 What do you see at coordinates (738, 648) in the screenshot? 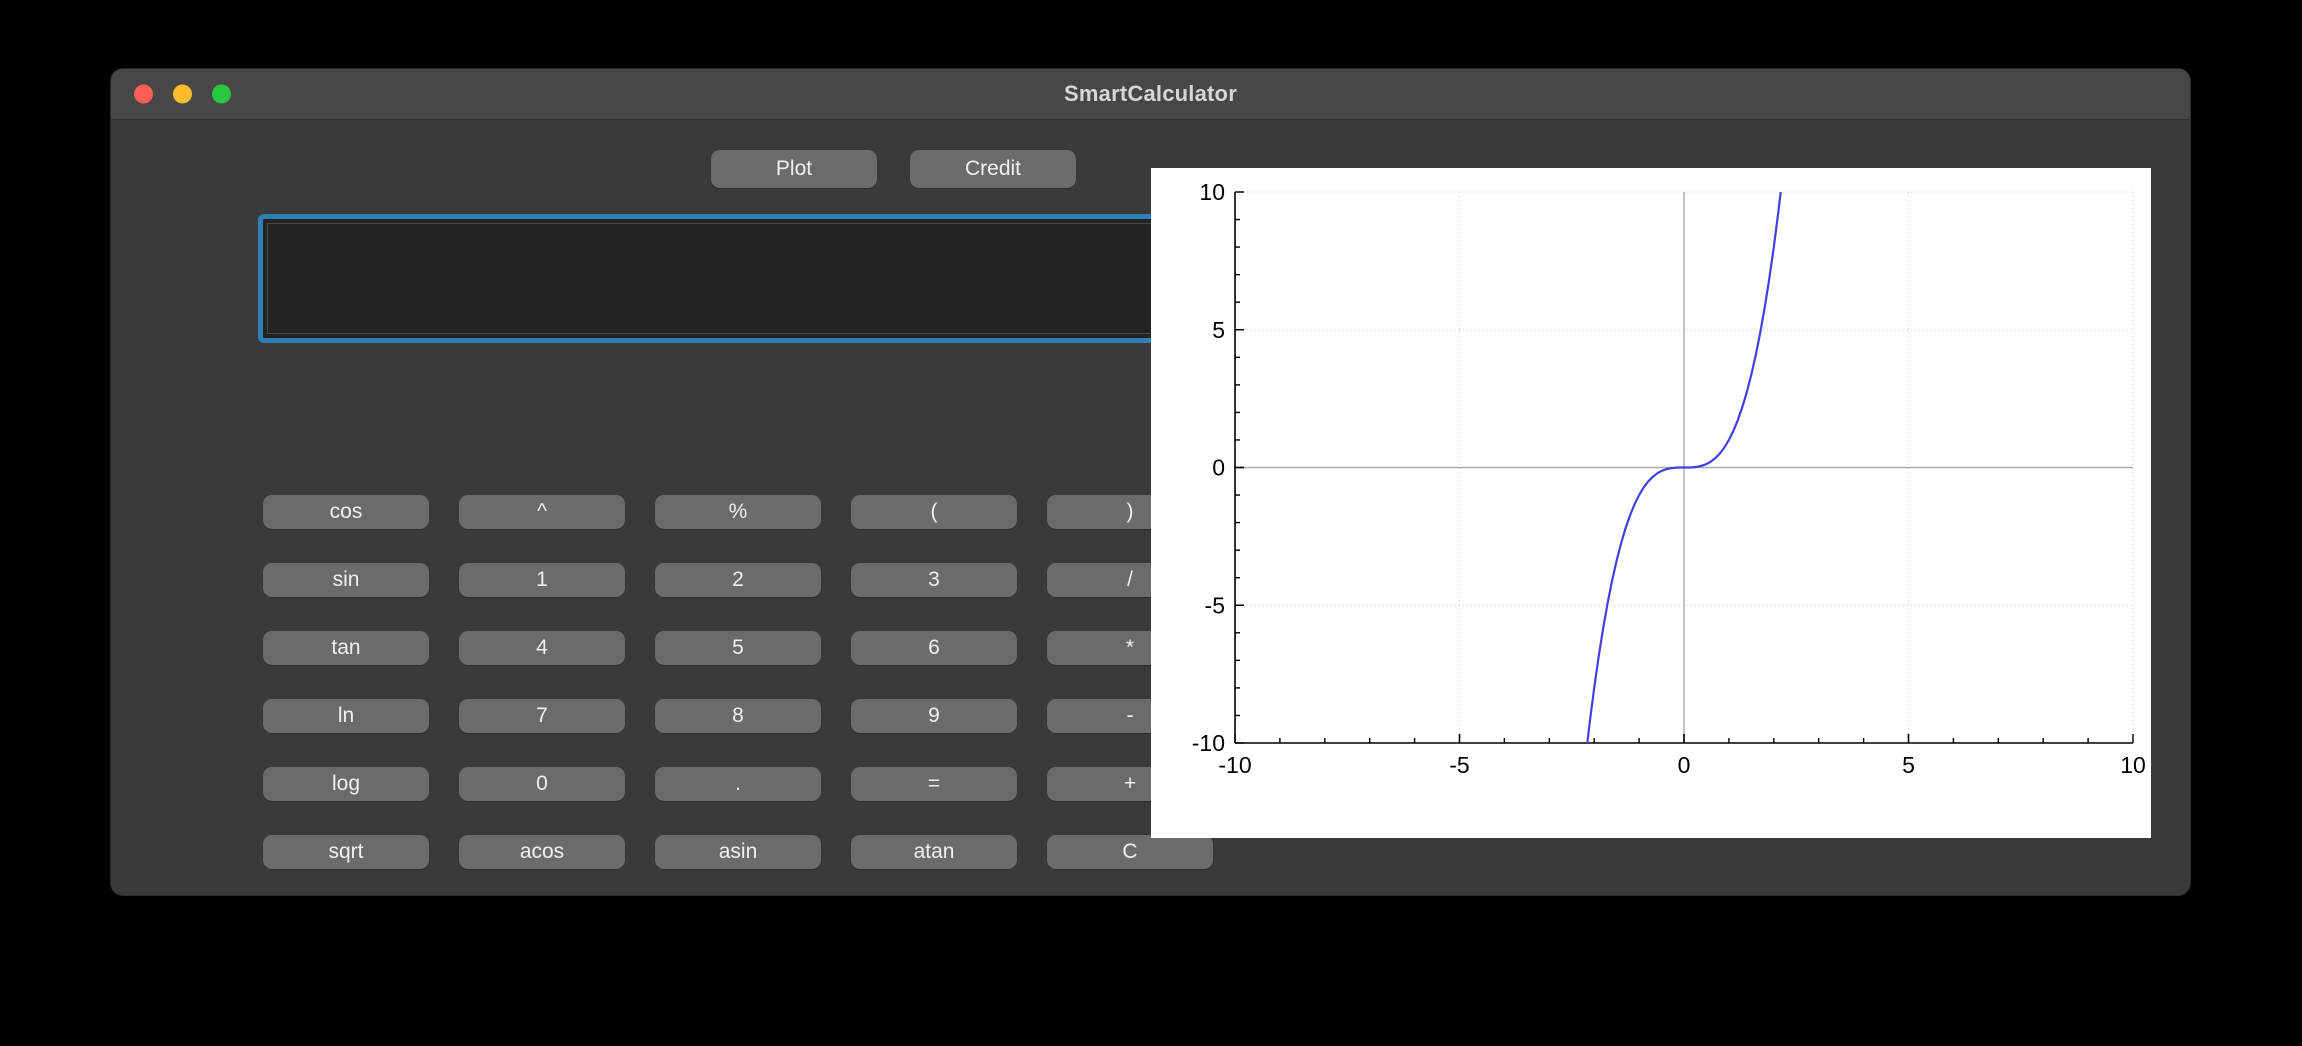
I see `key-5: 5` at bounding box center [738, 648].